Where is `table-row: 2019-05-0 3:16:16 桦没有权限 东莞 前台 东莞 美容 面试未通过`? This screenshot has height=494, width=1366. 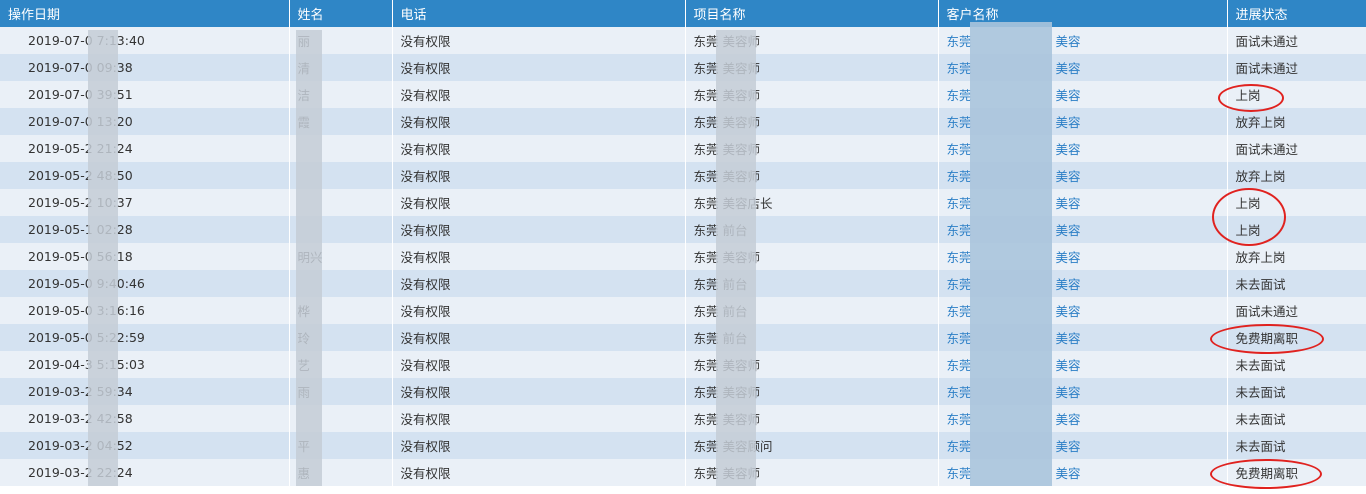 table-row: 2019-05-0 3:16:16 桦没有权限 东莞 前台 东莞 美容 面试未通过 is located at coordinates (683, 310).